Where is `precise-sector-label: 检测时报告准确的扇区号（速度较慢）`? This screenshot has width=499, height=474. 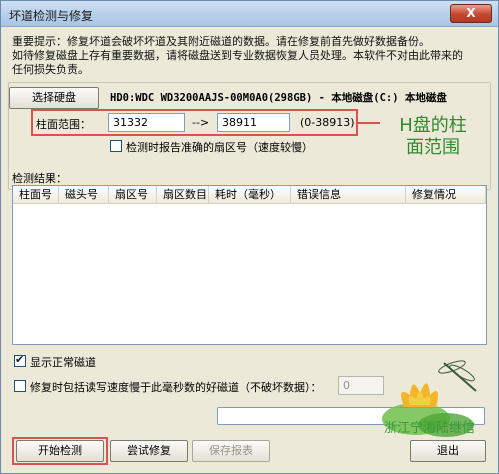
precise-sector-label: 检测时报告准确的扇区号（速度较慢） is located at coordinates (219, 147).